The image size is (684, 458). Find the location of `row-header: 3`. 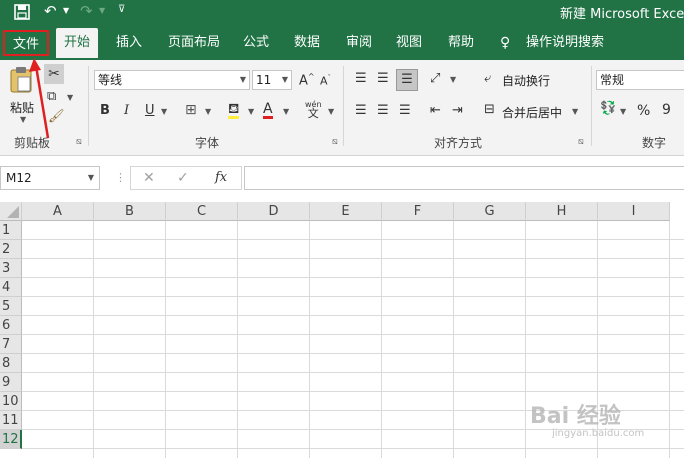

row-header: 3 is located at coordinates (11, 268).